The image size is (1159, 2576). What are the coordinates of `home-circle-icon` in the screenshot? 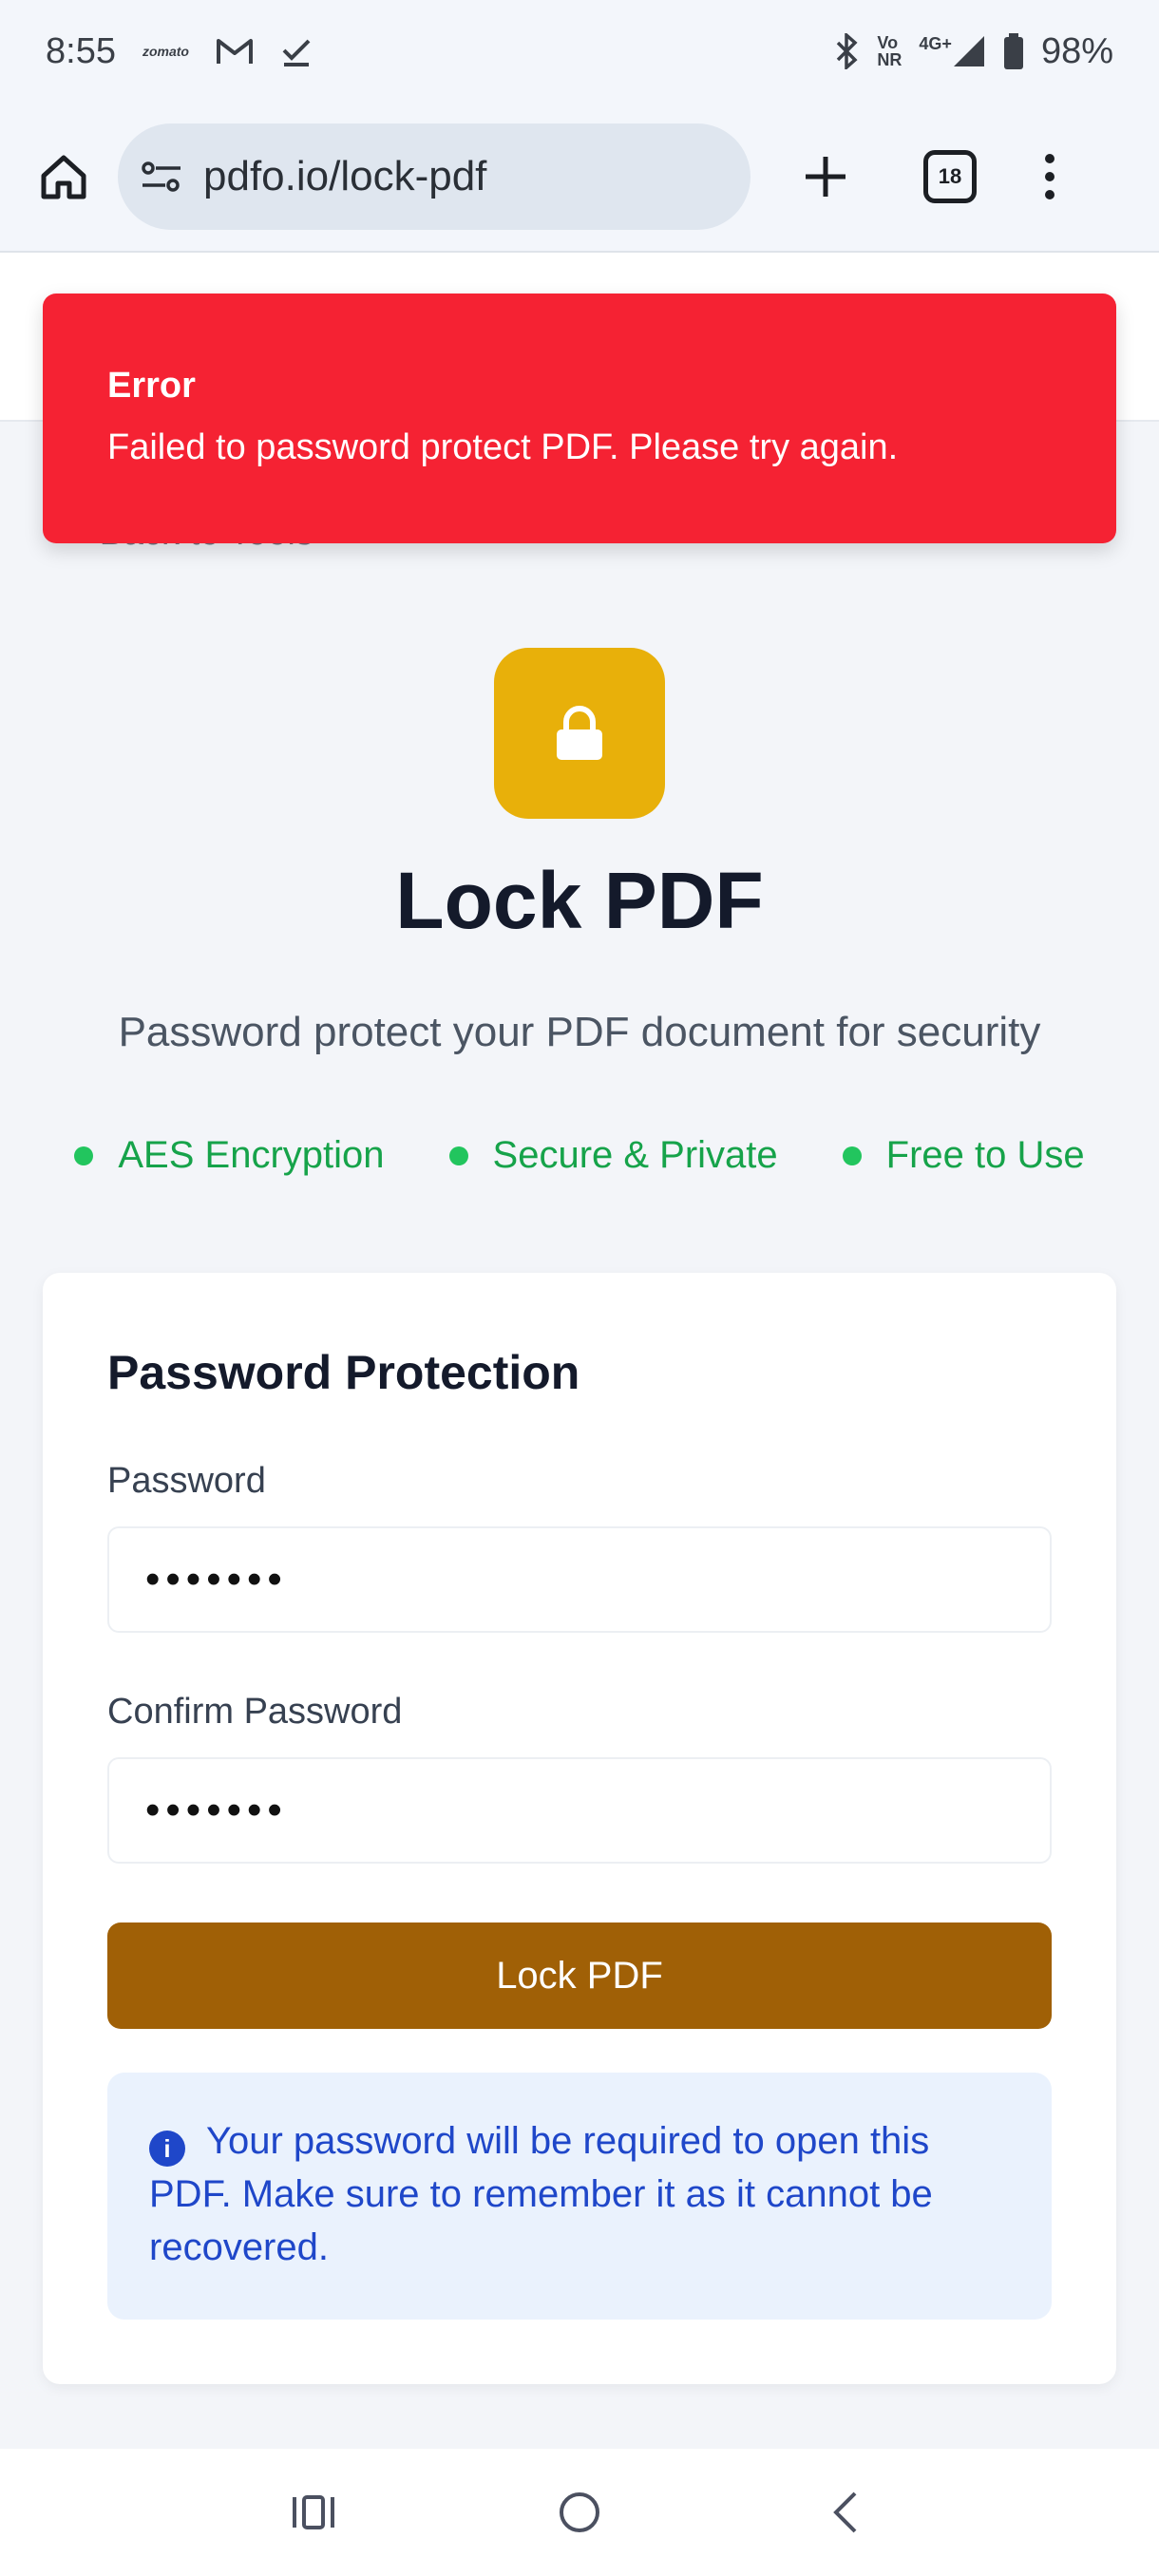 It's located at (579, 2512).